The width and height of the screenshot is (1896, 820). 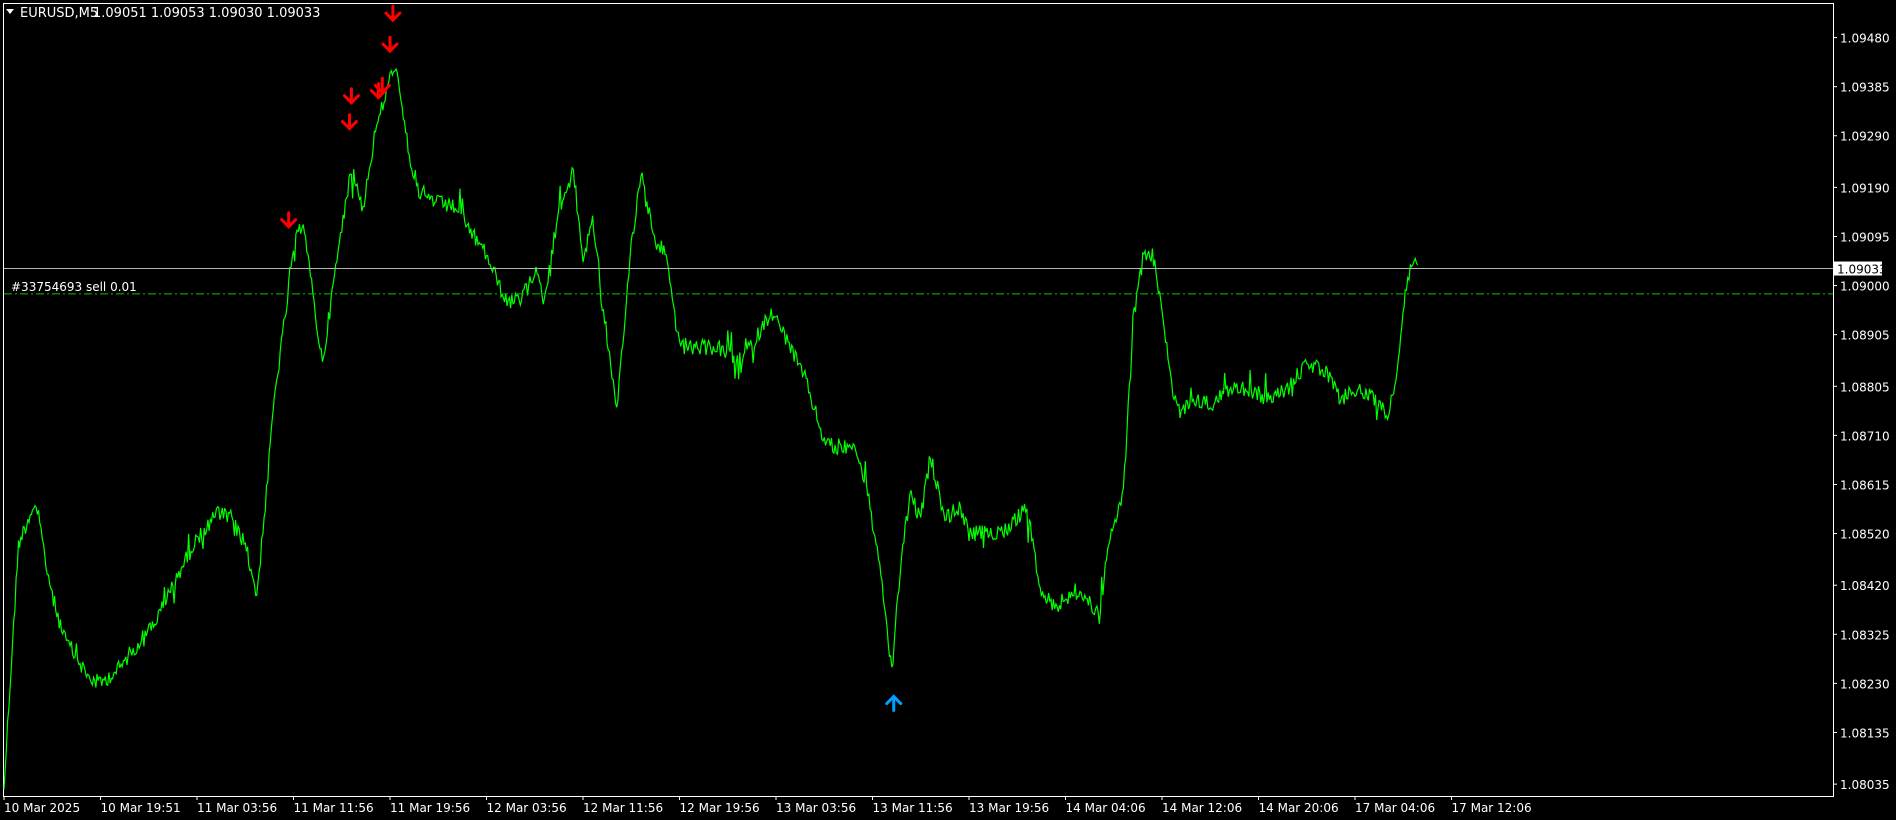 What do you see at coordinates (623, 808) in the screenshot?
I see `x-tick-label: 12 Mar 11:56` at bounding box center [623, 808].